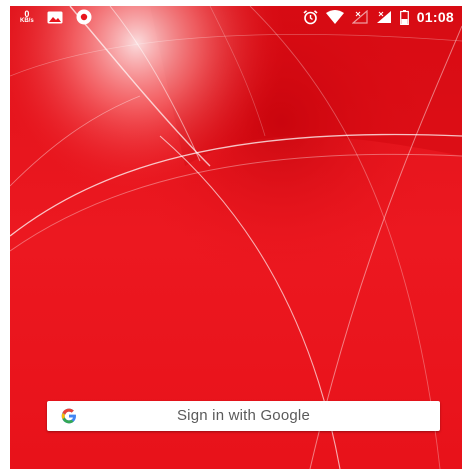 The image size is (471, 473). Describe the element at coordinates (359, 17) in the screenshot. I see `signal-sim1-icon` at that location.